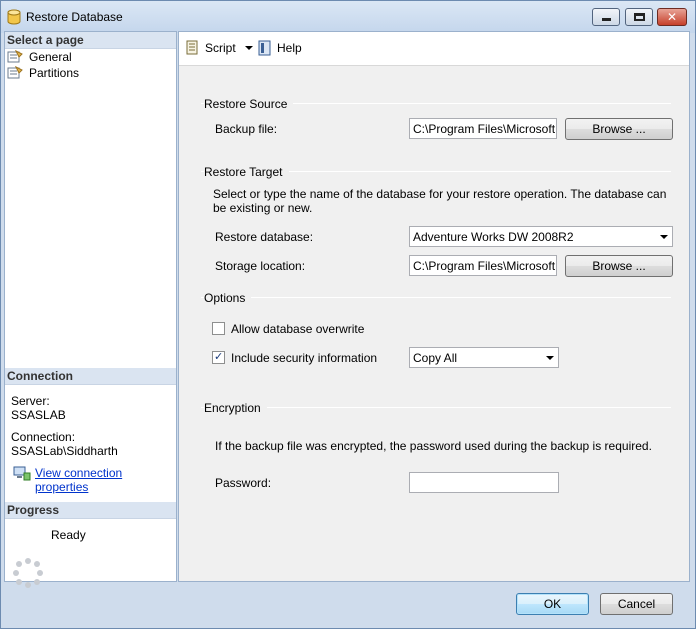  What do you see at coordinates (493, 237) in the screenshot?
I see `restore-database-value: Adventure Works DW 2008R2` at bounding box center [493, 237].